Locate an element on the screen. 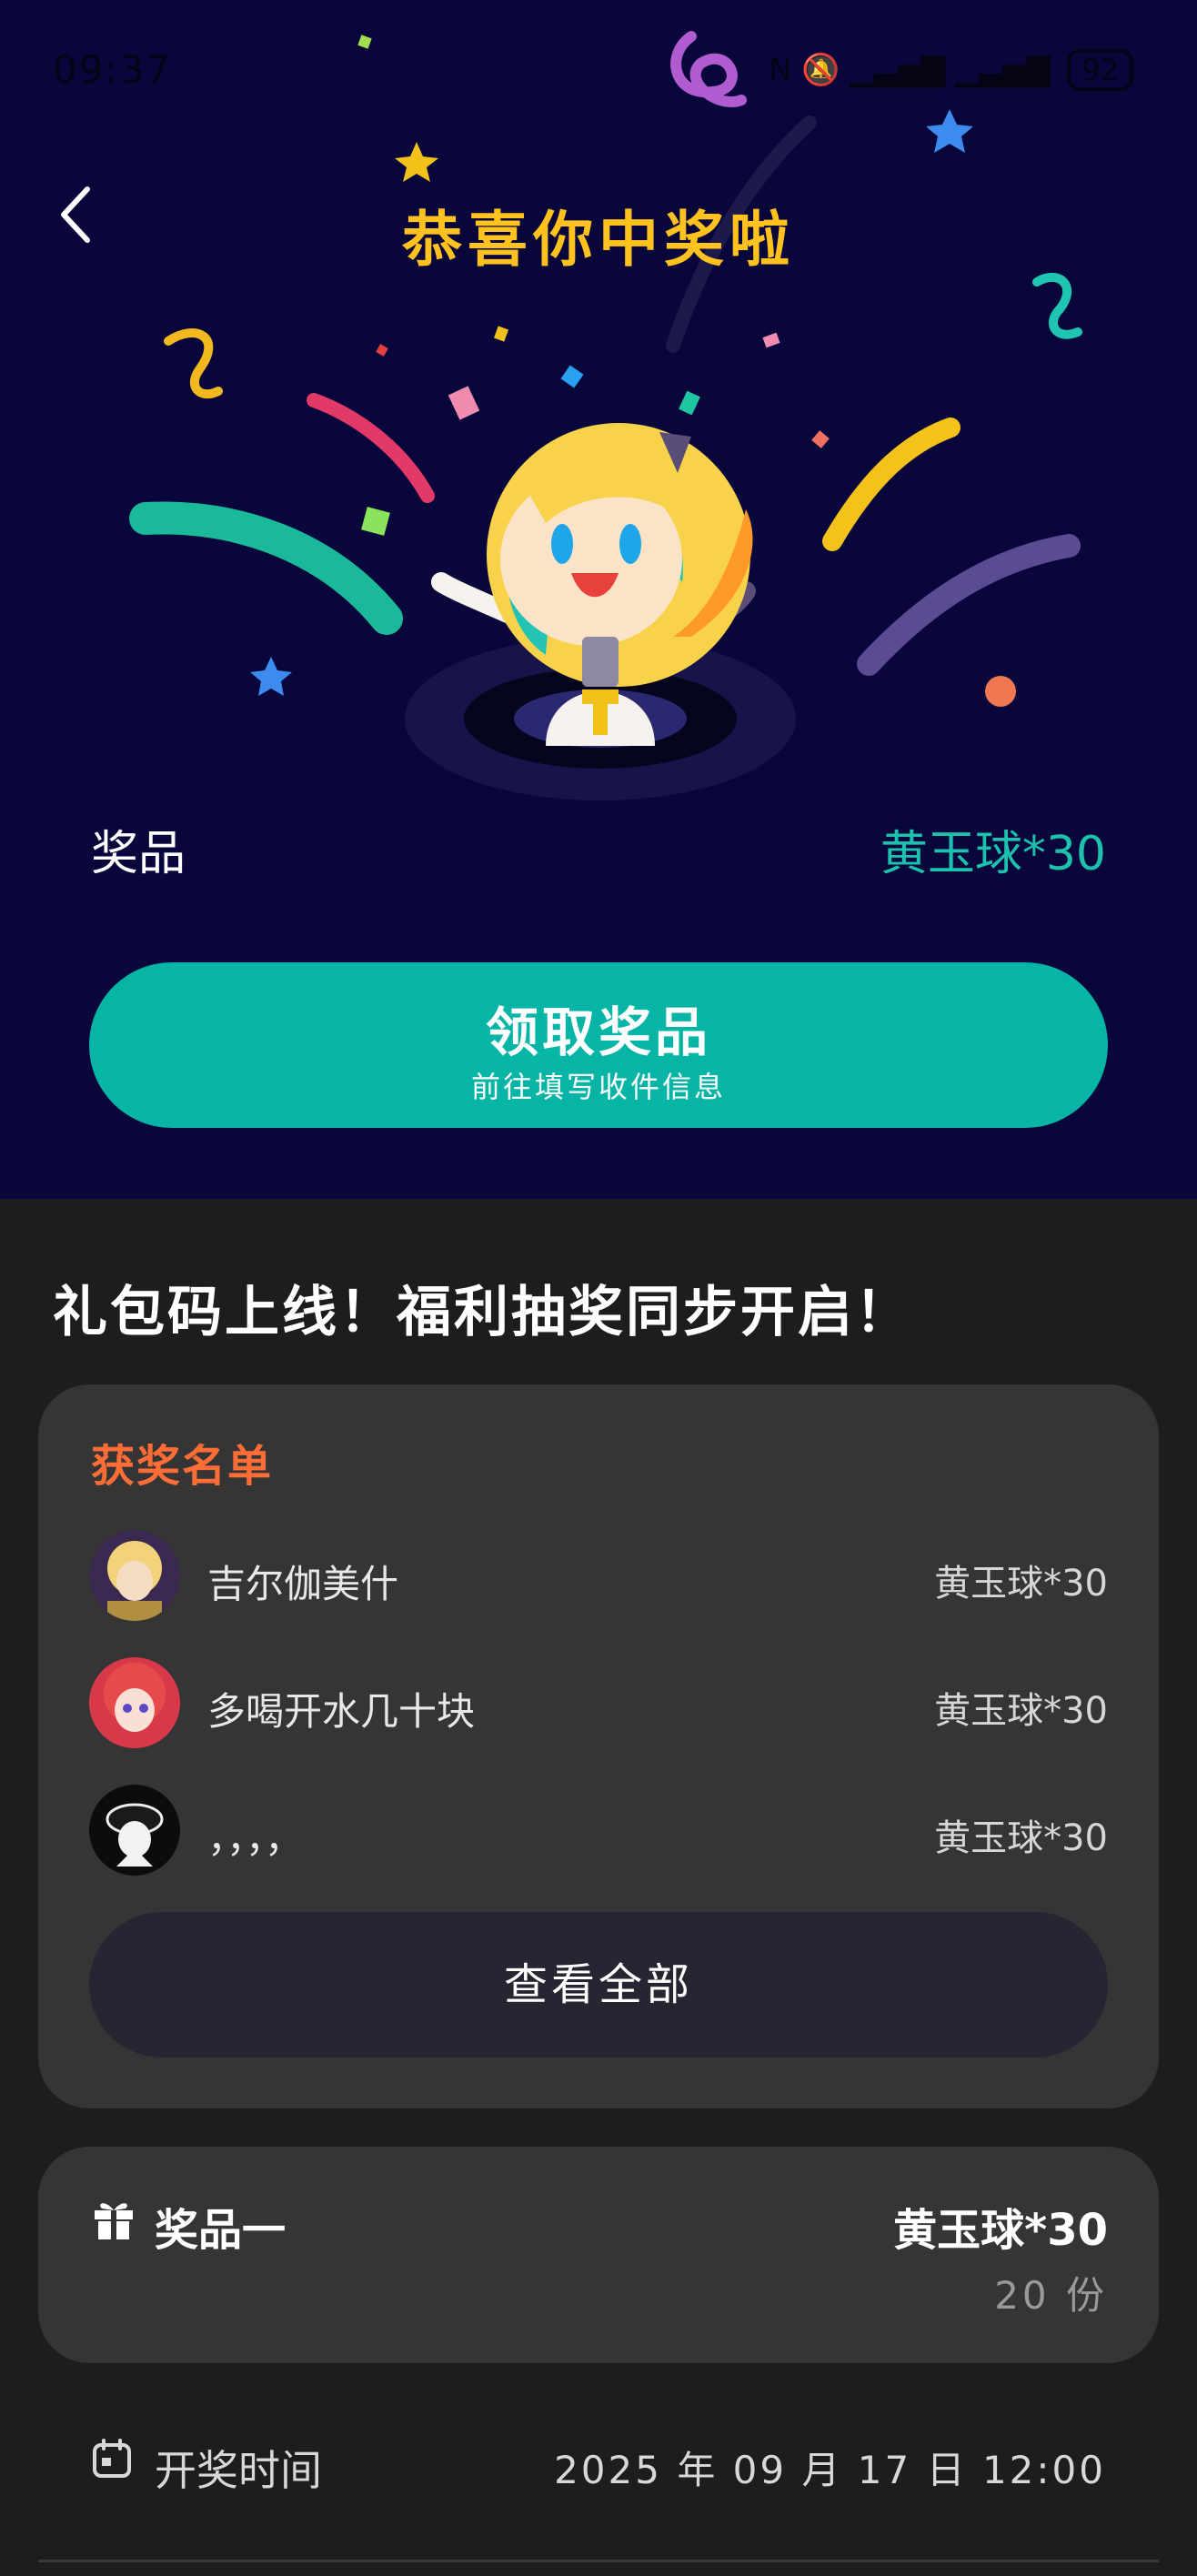  draw-time-row: 开奖时间 2025 年 09 月 17 日 12:00 is located at coordinates (598, 2465).